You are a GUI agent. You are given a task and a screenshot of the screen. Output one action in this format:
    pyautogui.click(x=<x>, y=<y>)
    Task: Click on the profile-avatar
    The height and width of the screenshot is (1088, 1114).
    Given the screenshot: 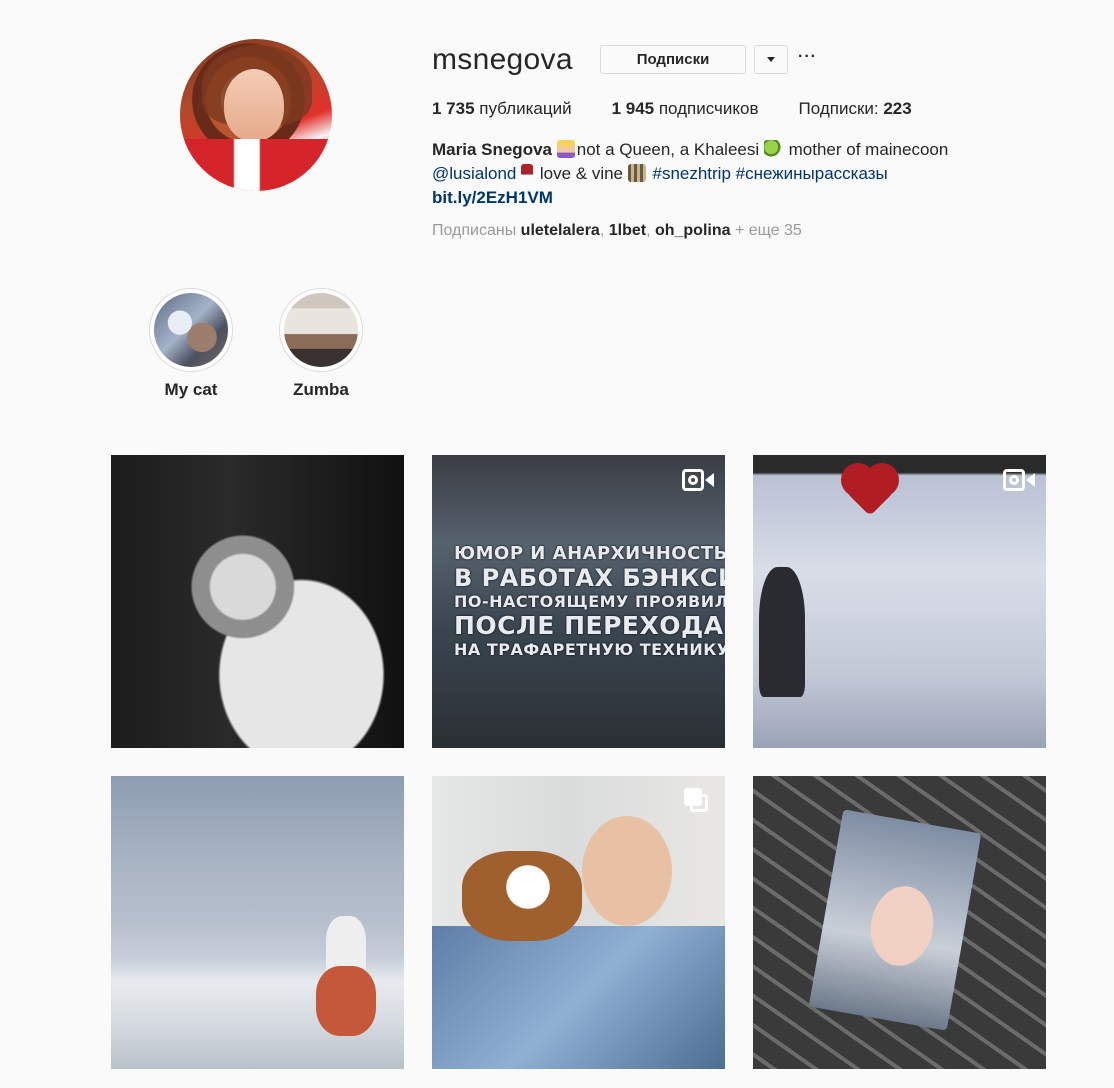 What is the action you would take?
    pyautogui.click(x=256, y=115)
    